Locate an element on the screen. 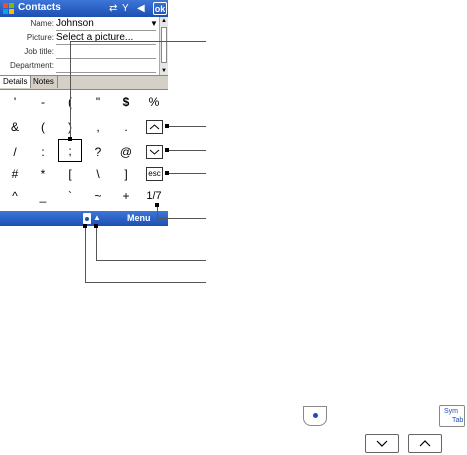 The width and height of the screenshot is (467, 455). key: @ is located at coordinates (126, 152).